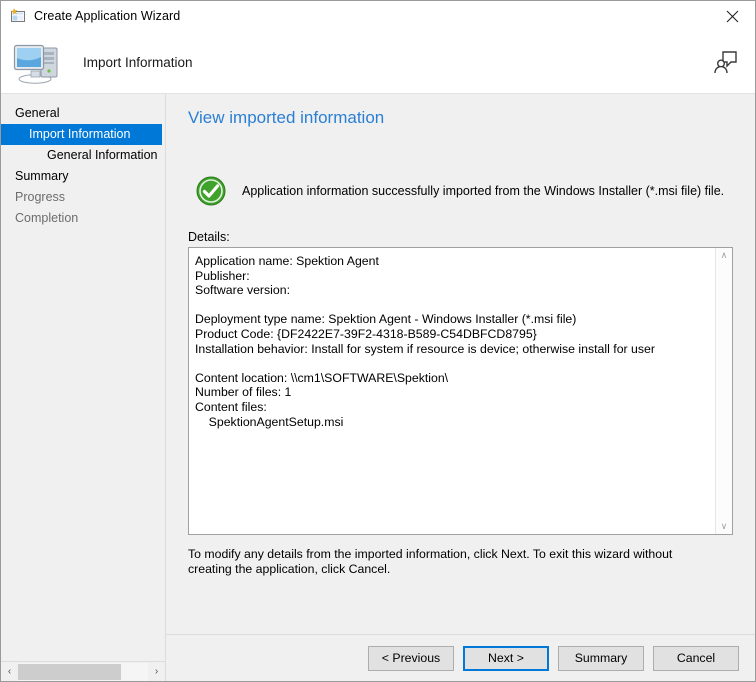 The image size is (756, 682). I want to click on title-bar: Create Application Wizard, so click(378, 16).